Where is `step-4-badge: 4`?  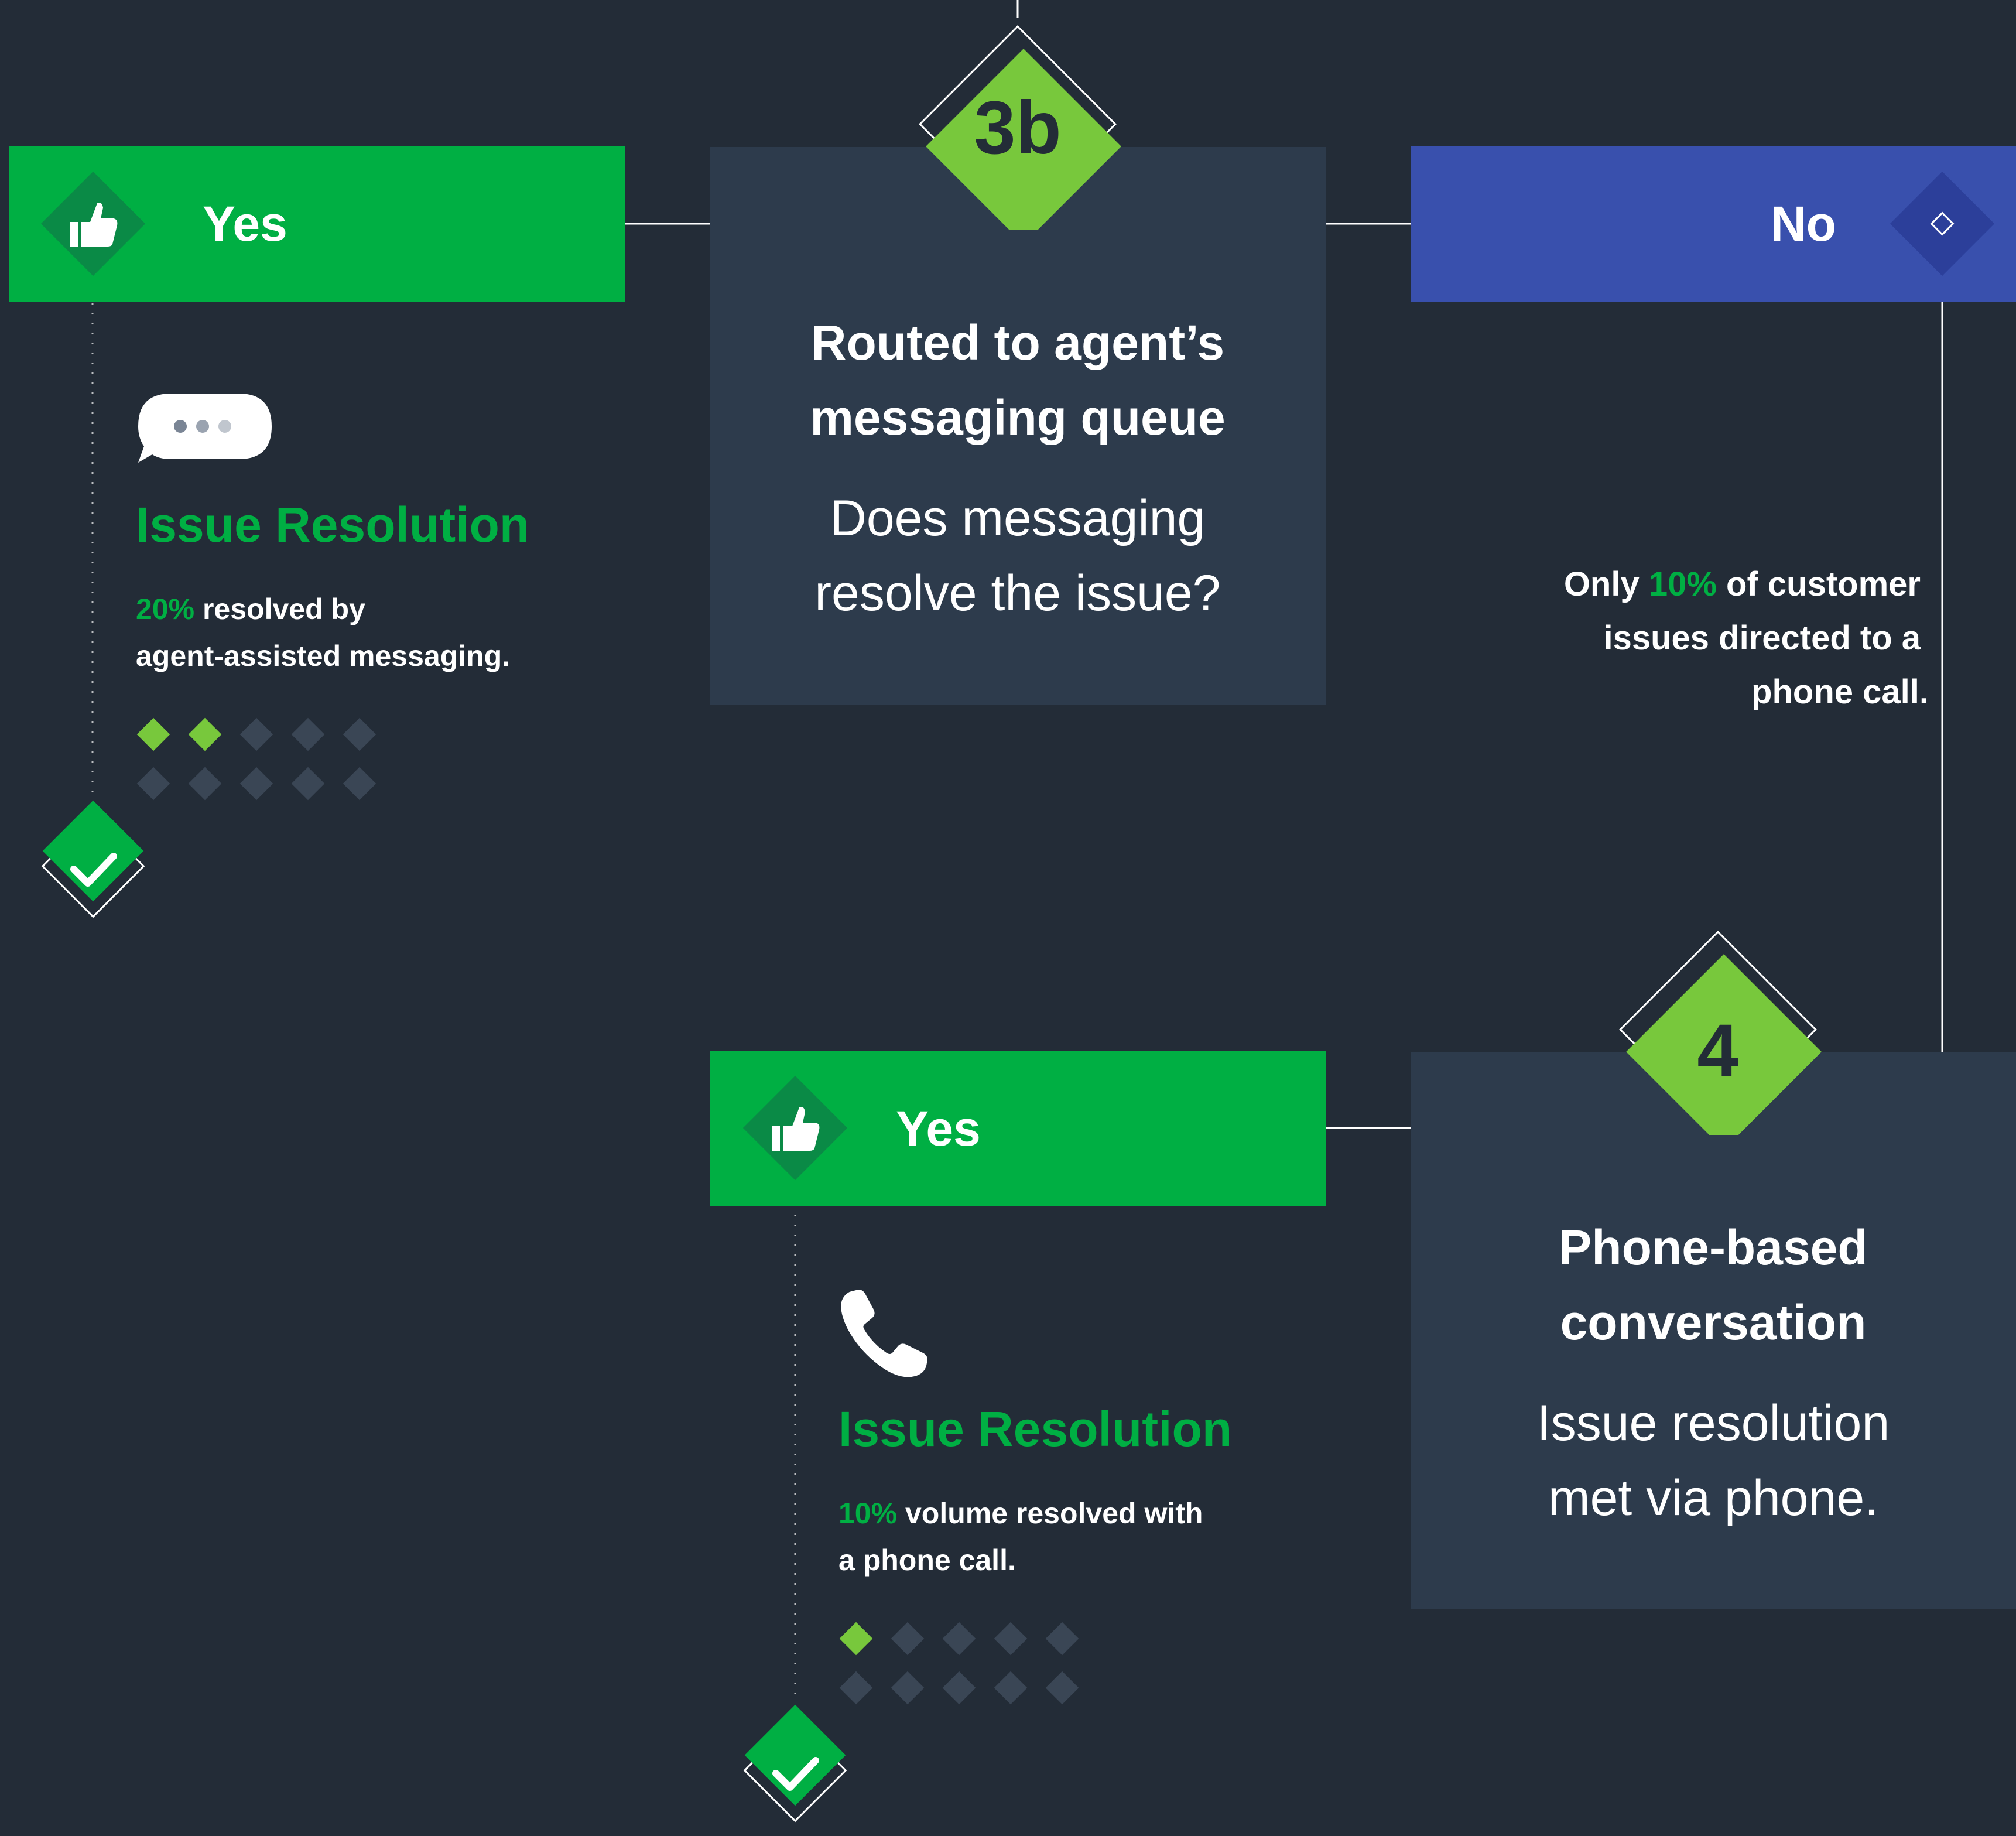 step-4-badge: 4 is located at coordinates (1718, 1037).